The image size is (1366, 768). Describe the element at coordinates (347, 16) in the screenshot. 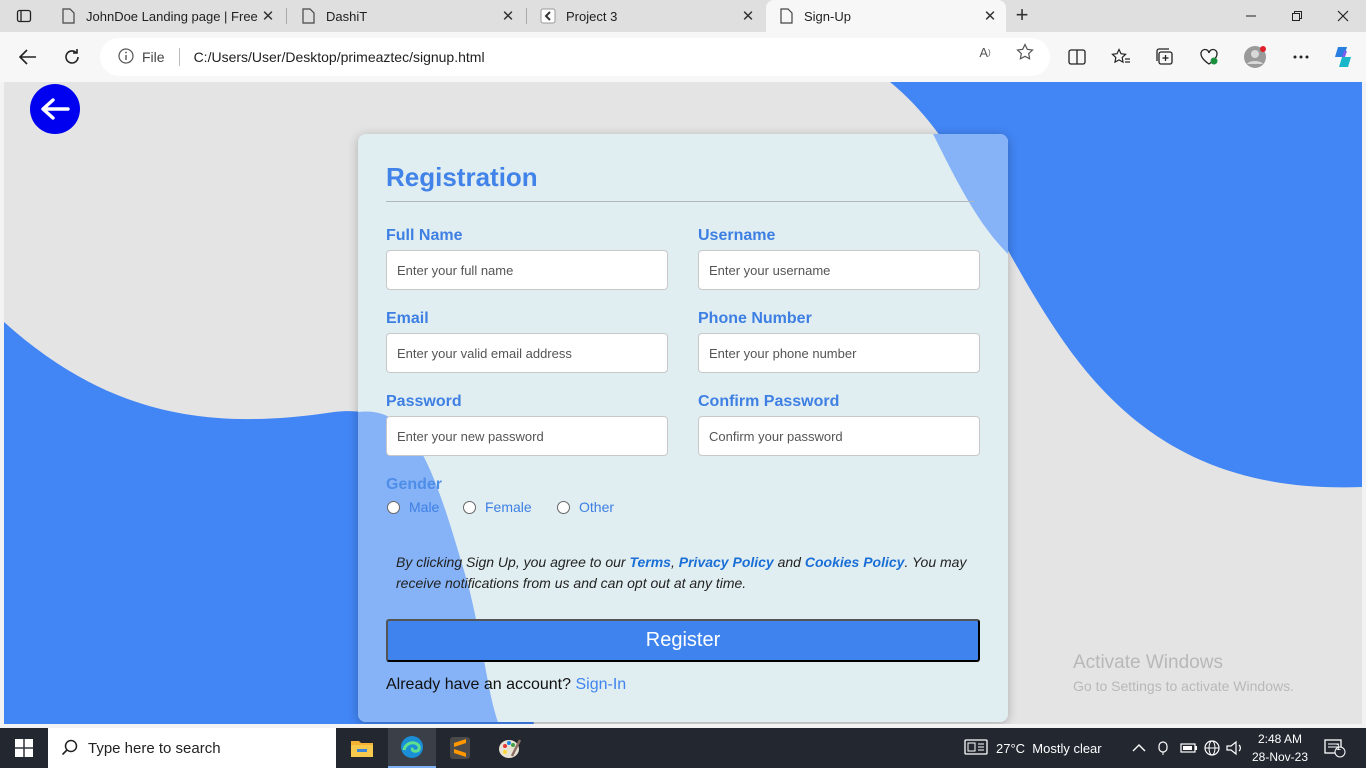

I see `tab-title: DashiT` at that location.